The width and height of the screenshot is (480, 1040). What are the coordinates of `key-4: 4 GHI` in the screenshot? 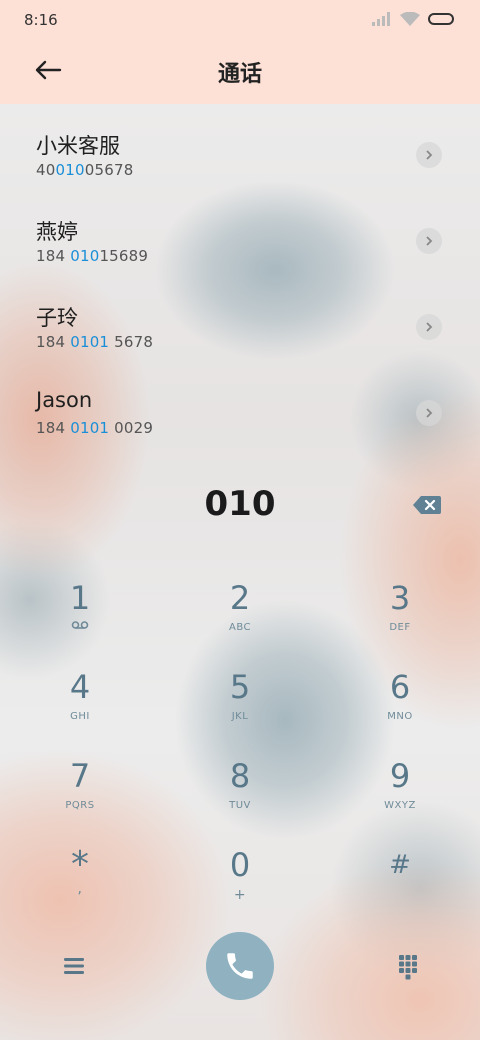 It's located at (80, 711).